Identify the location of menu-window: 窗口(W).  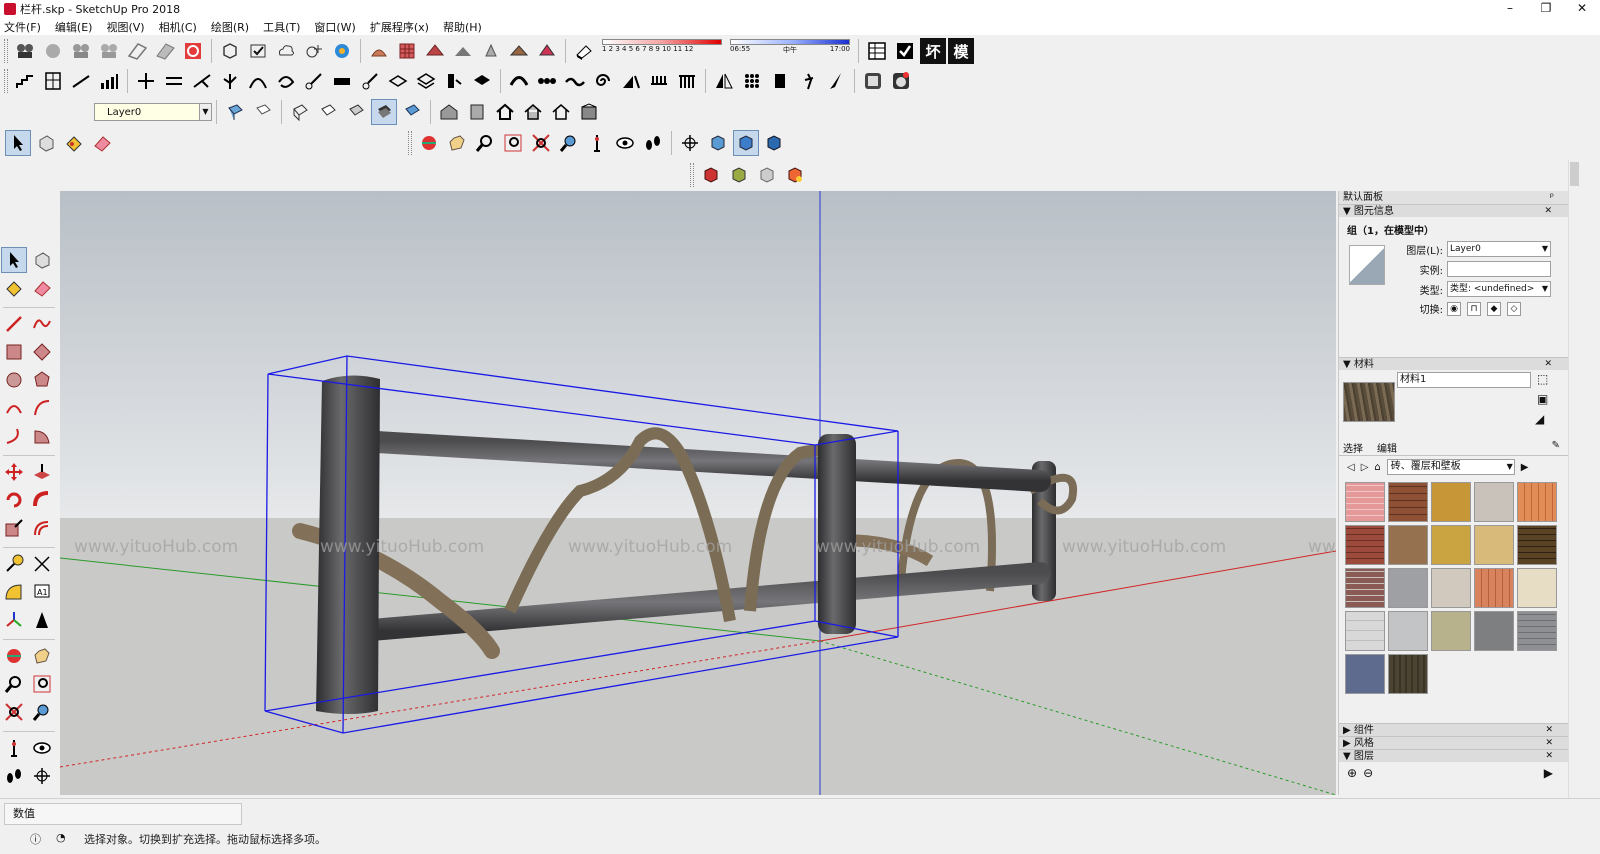
(334, 27).